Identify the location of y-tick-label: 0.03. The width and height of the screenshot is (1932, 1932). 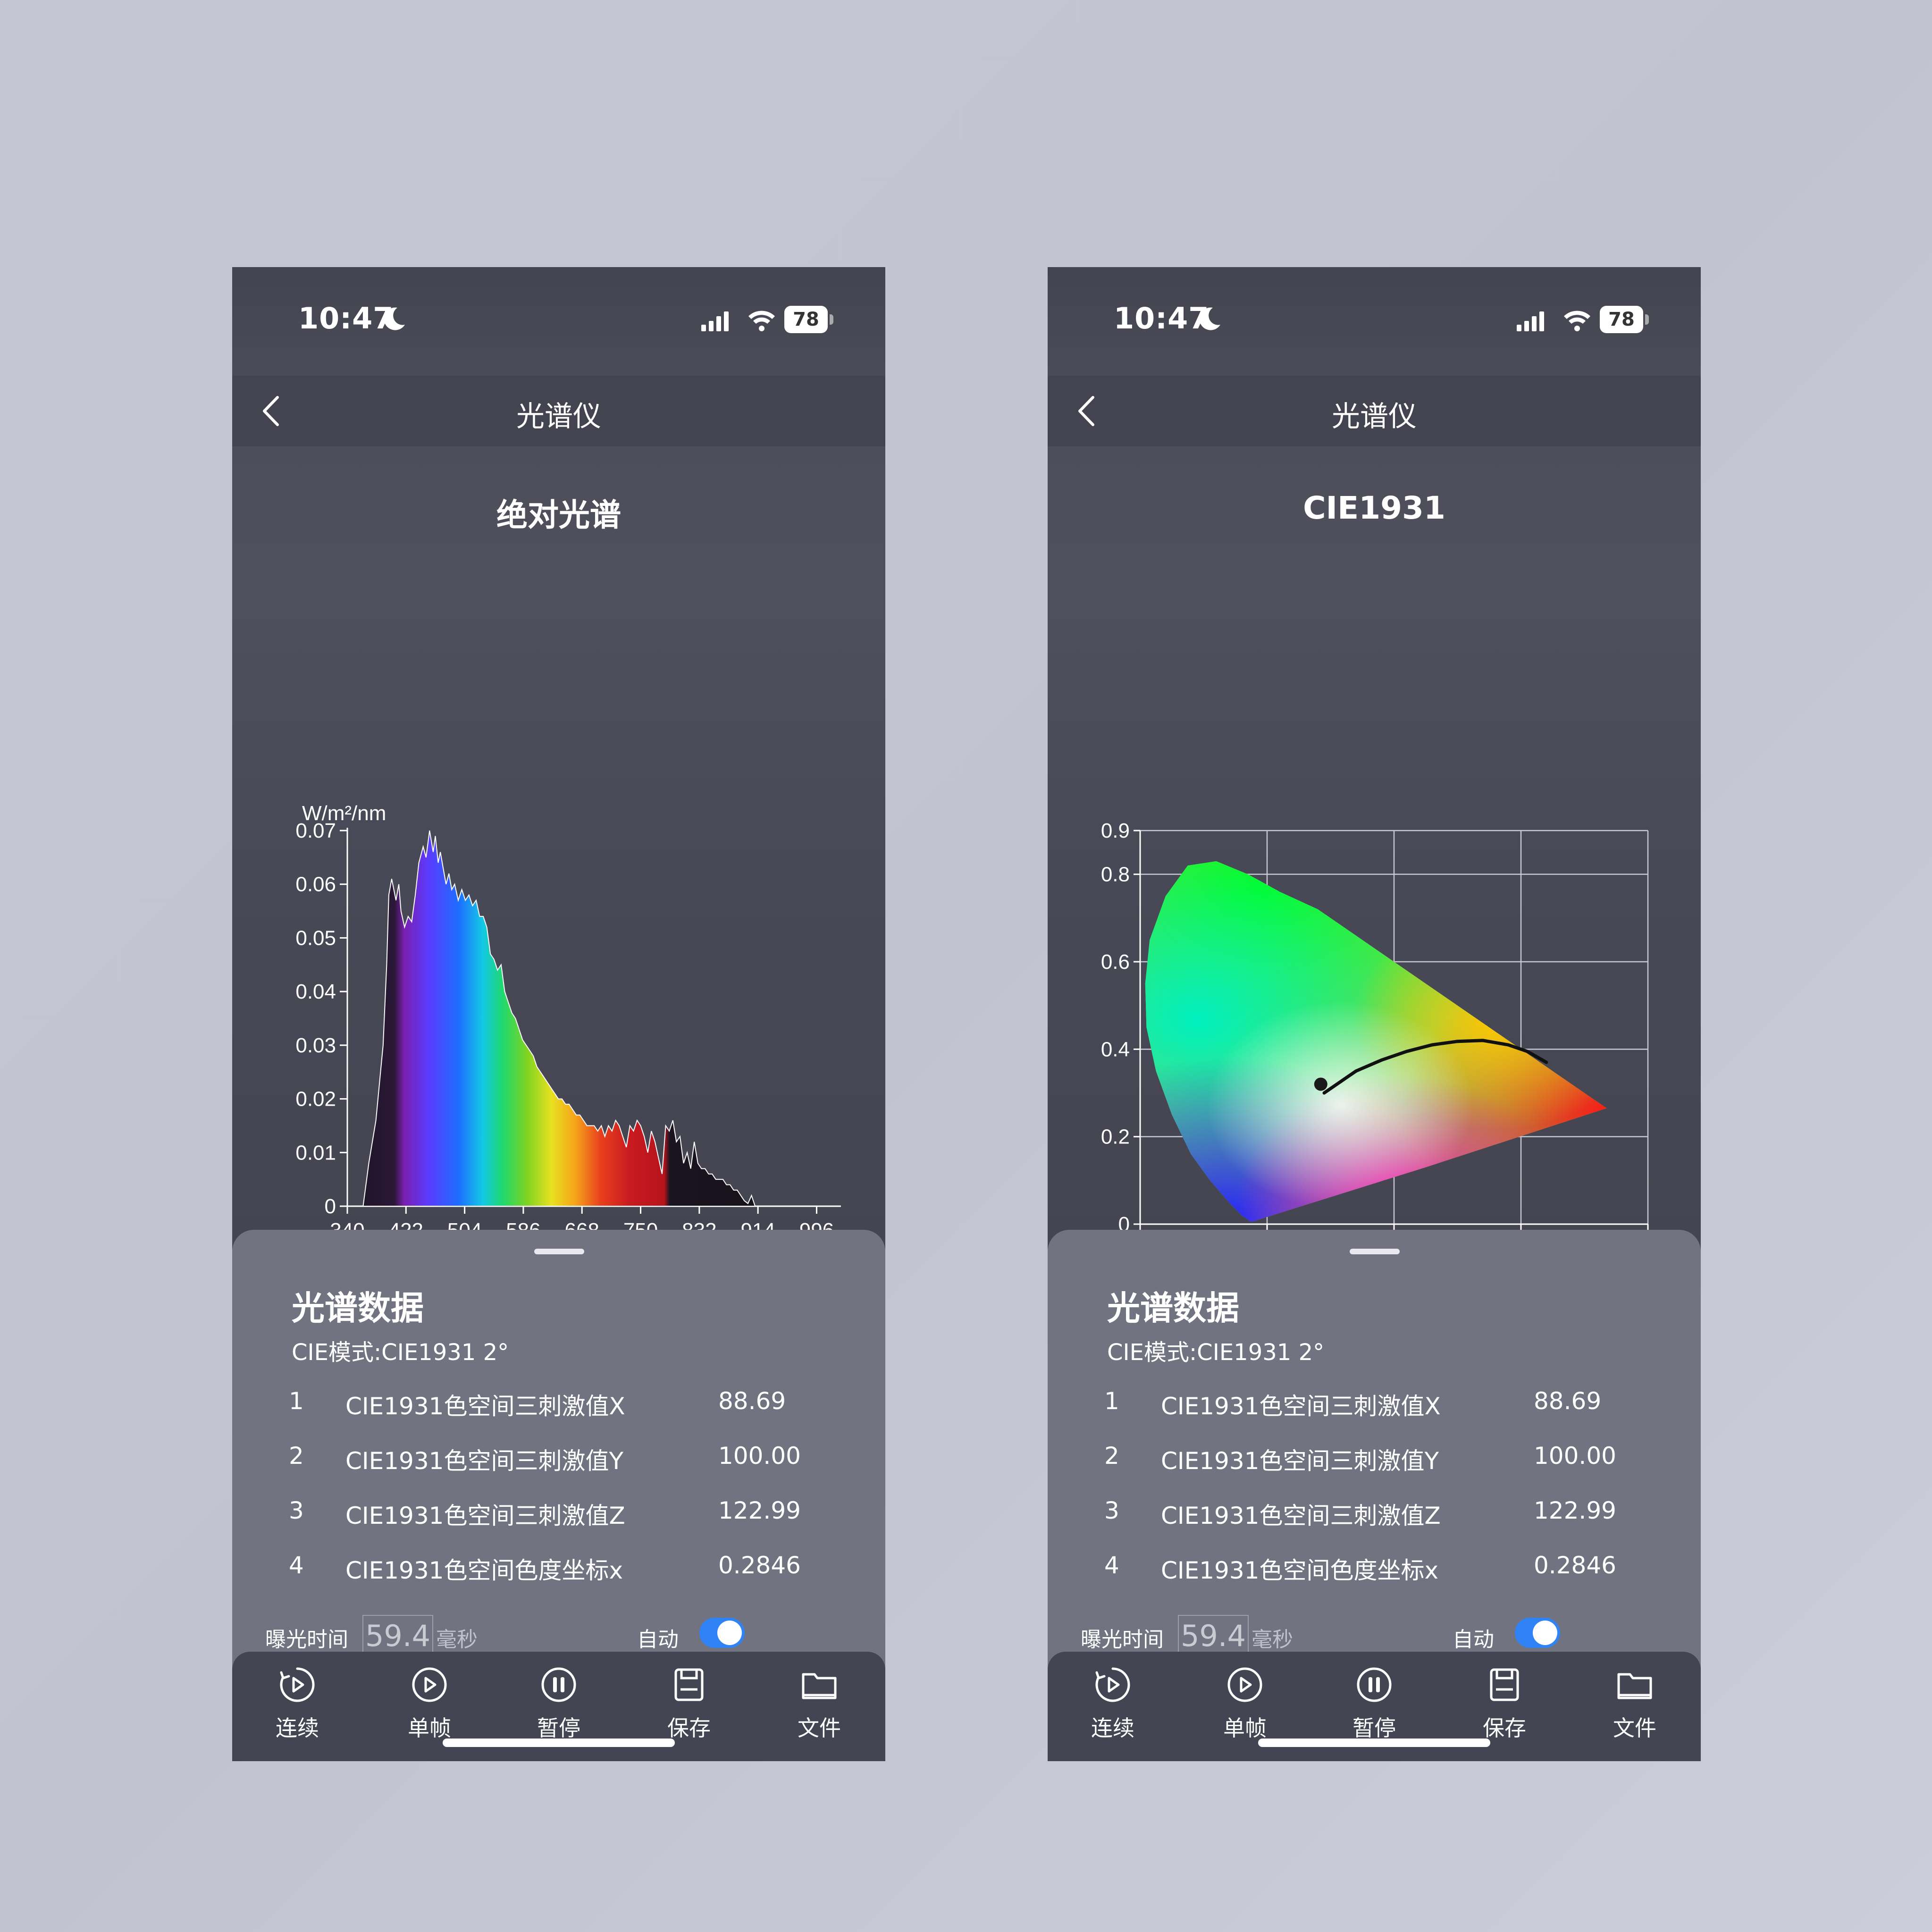
(315, 1045).